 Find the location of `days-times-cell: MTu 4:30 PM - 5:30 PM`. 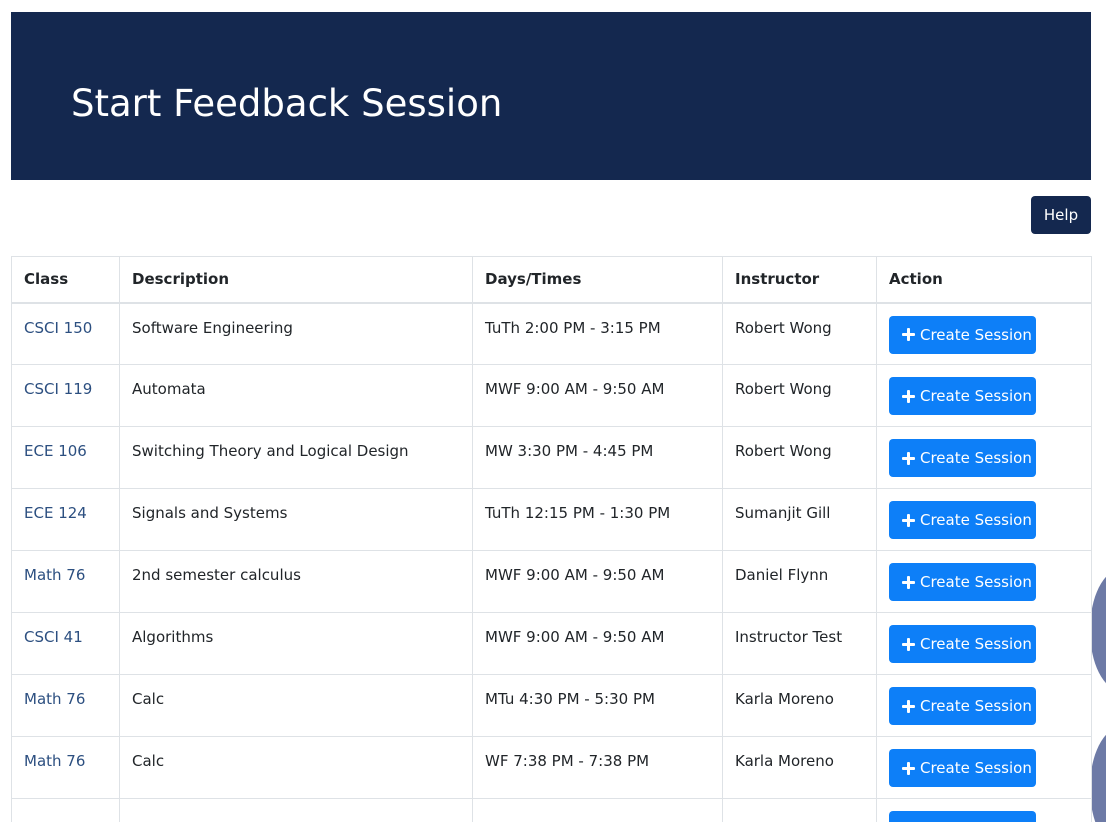

days-times-cell: MTu 4:30 PM - 5:30 PM is located at coordinates (597, 705).